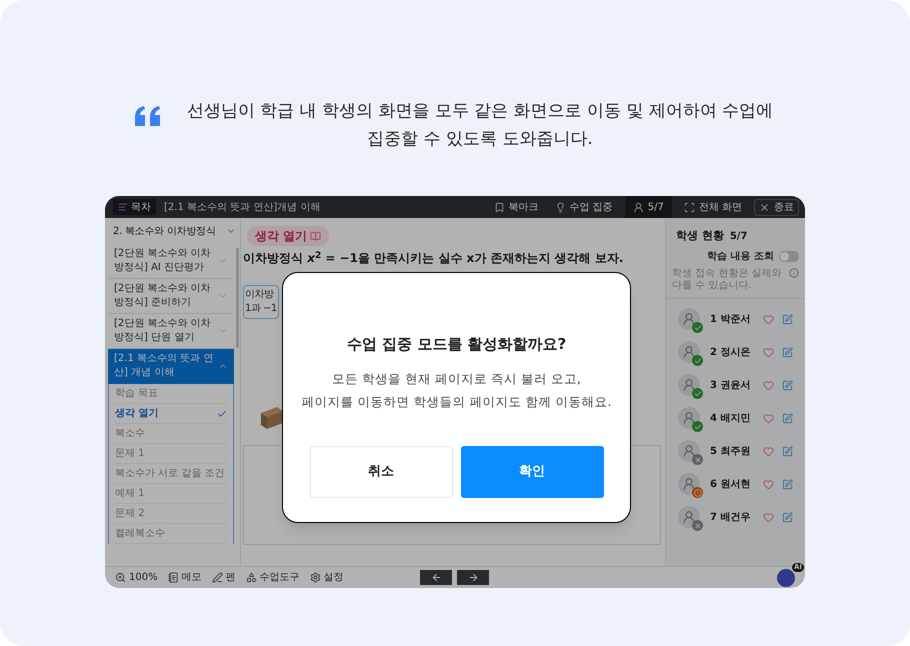 The height and width of the screenshot is (646, 910). I want to click on dialog-message: 모든 학생을 현재 페이지로 즉시 불러 오고,, so click(456, 378).